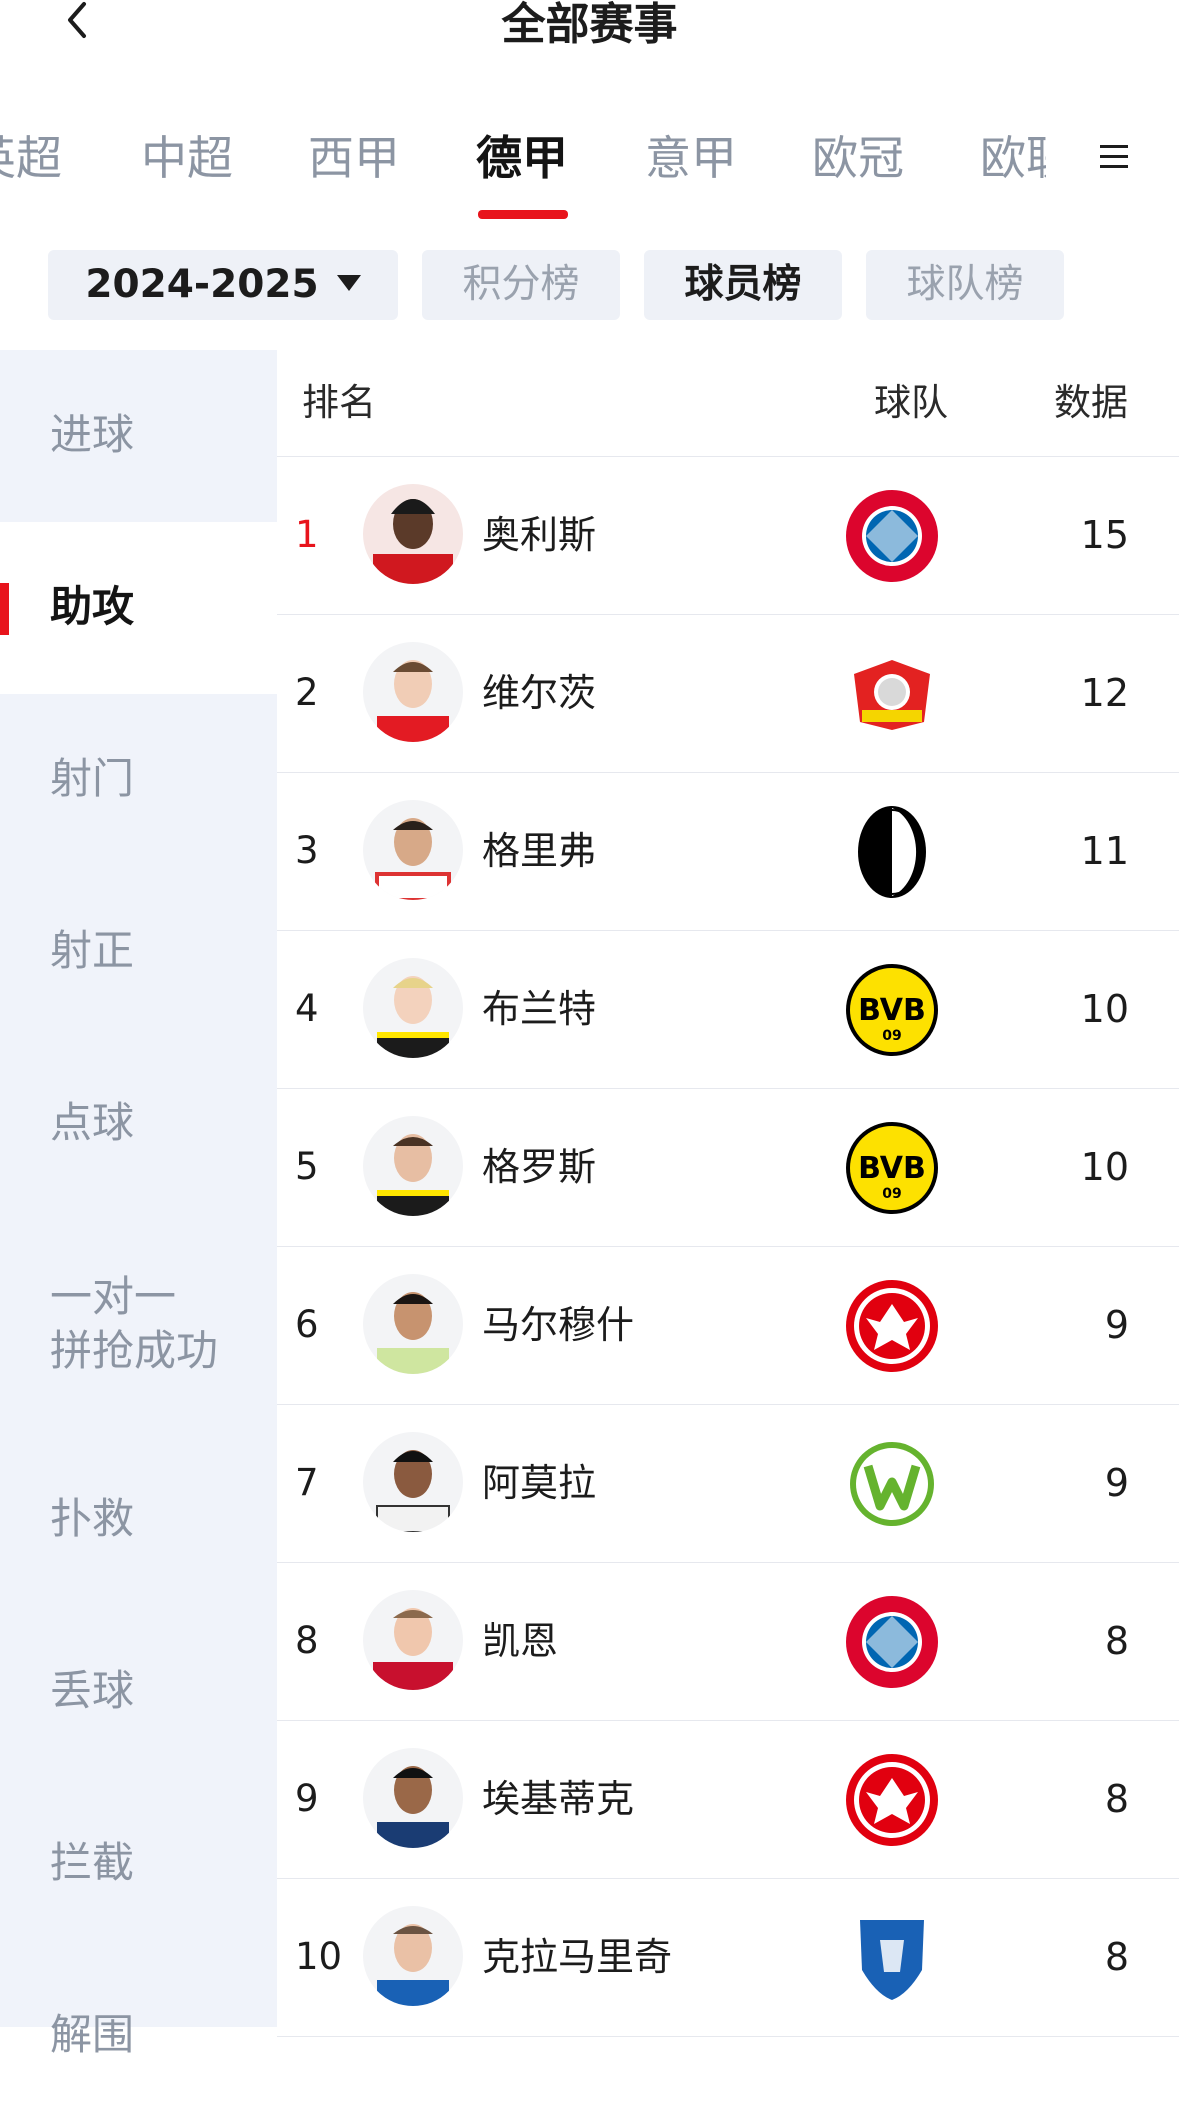 Image resolution: width=1179 pixels, height=2120 pixels. I want to click on sidebar-item-shots: 射门, so click(138, 780).